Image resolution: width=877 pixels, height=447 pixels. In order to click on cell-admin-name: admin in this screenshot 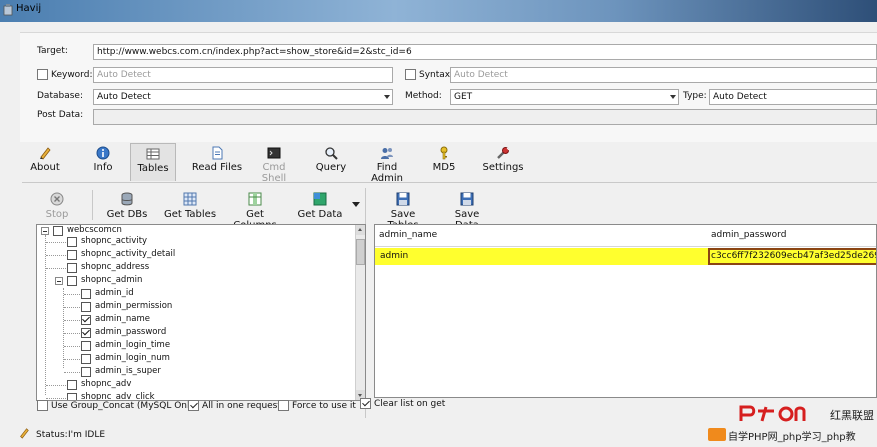, I will do `click(394, 256)`.